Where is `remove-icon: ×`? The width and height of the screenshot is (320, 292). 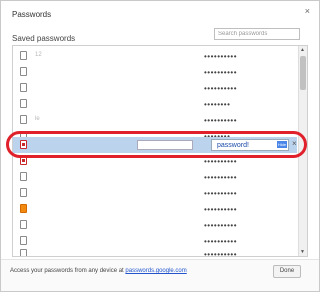
remove-icon: × is located at coordinates (294, 143).